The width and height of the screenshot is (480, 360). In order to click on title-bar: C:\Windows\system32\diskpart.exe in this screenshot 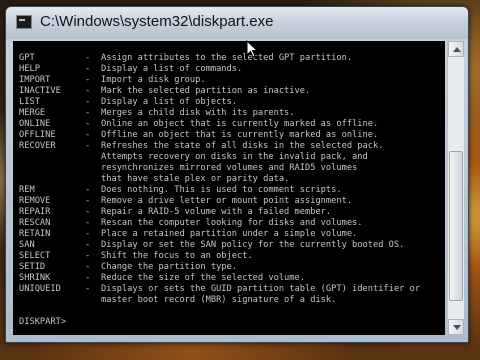, I will do `click(237, 23)`.